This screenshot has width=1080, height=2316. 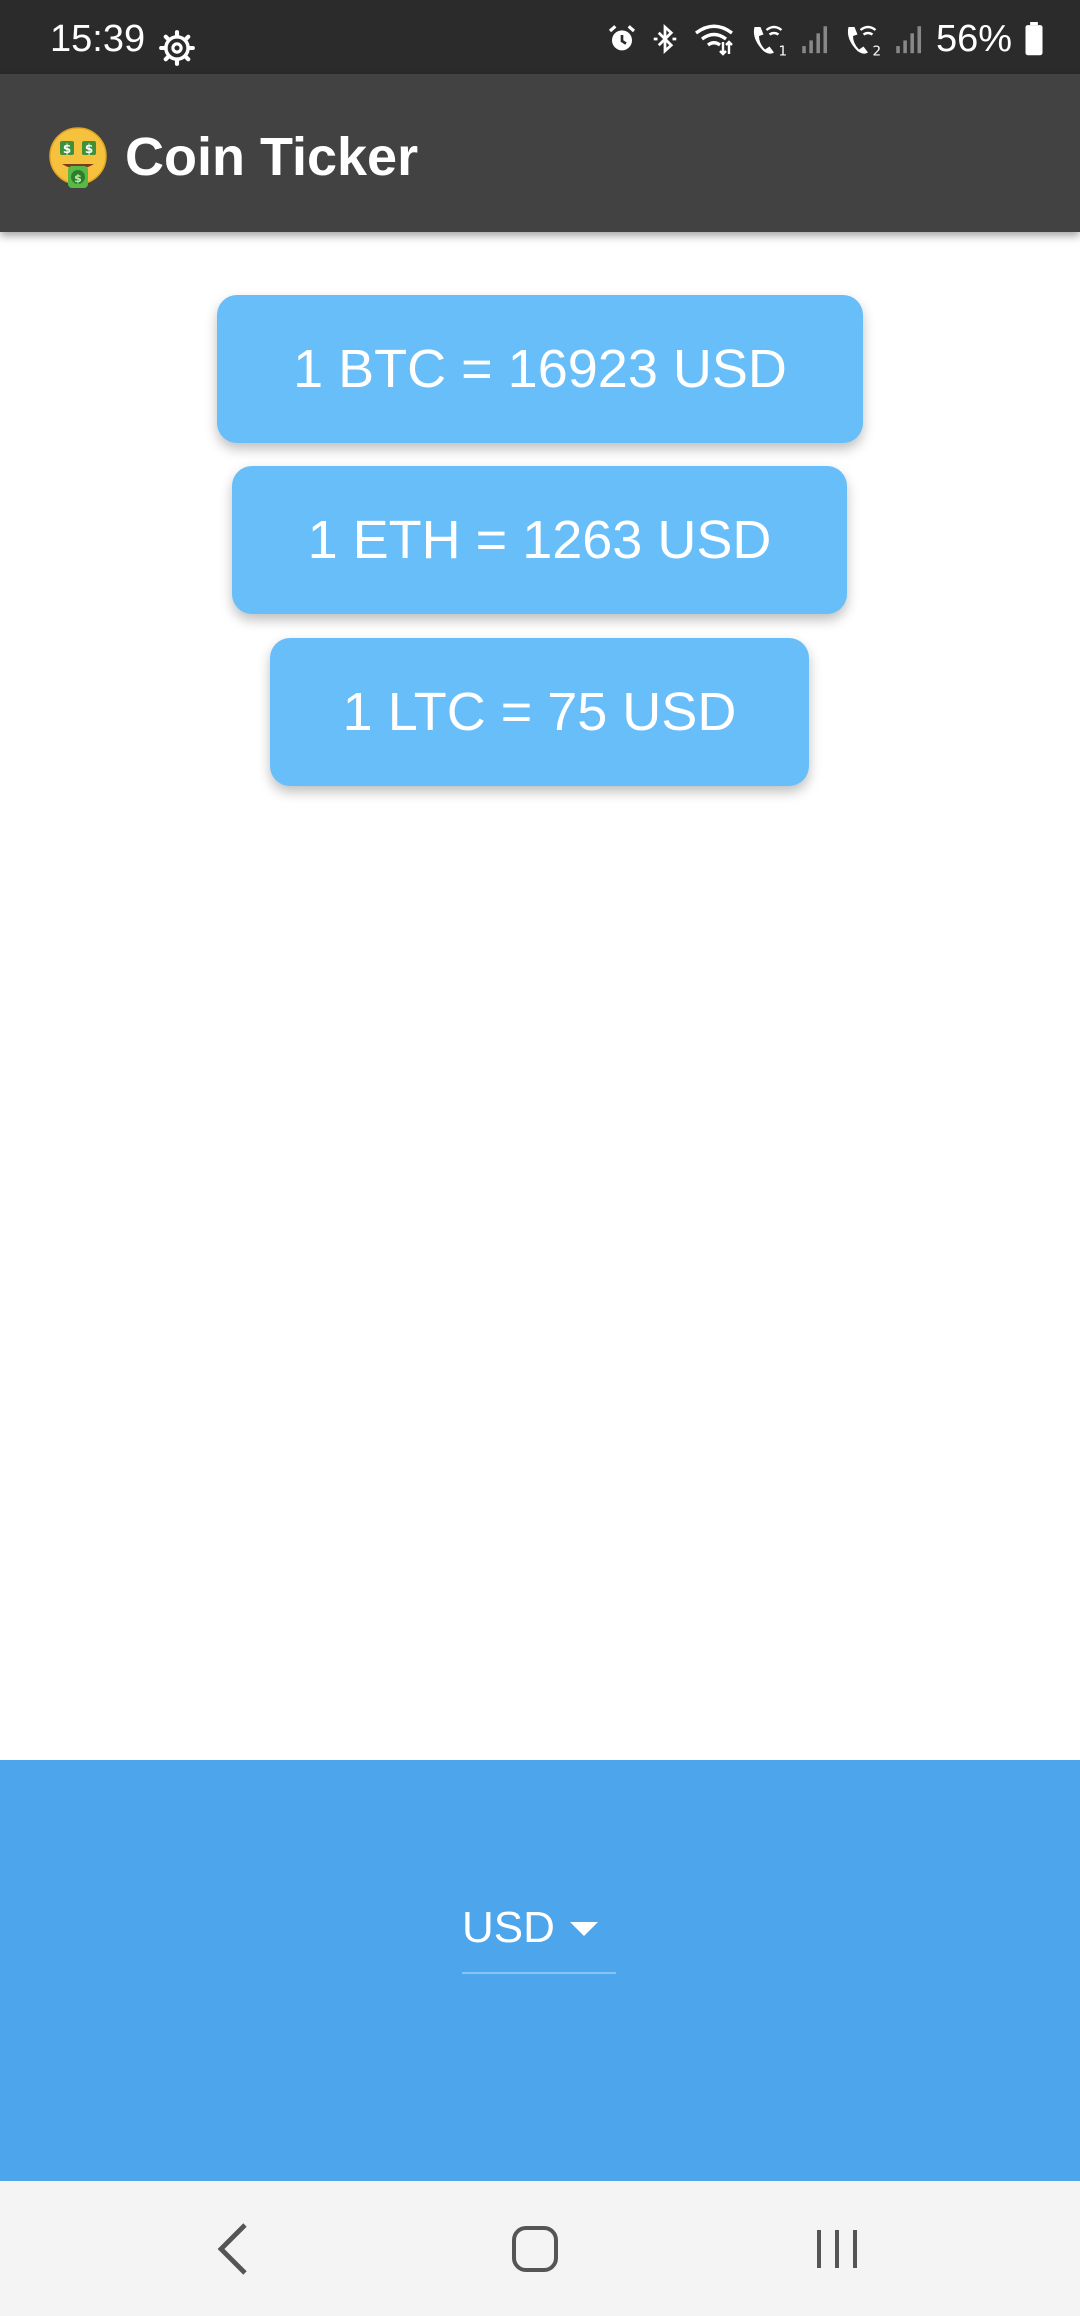 I want to click on status-icons: 1 2 56%, so click(x=825, y=39).